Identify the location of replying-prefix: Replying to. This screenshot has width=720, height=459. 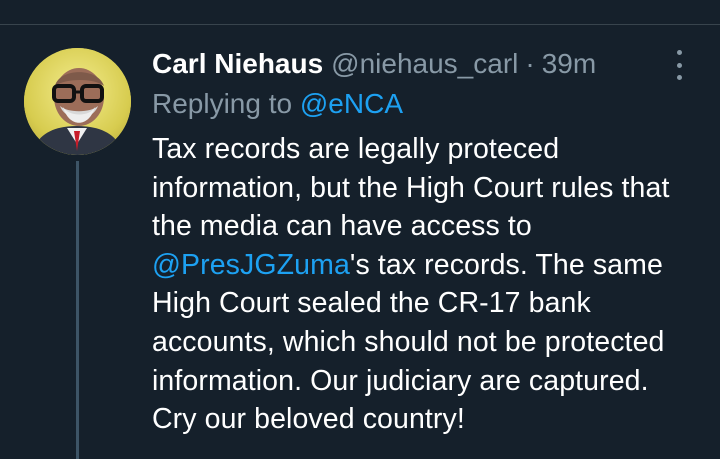
(222, 103).